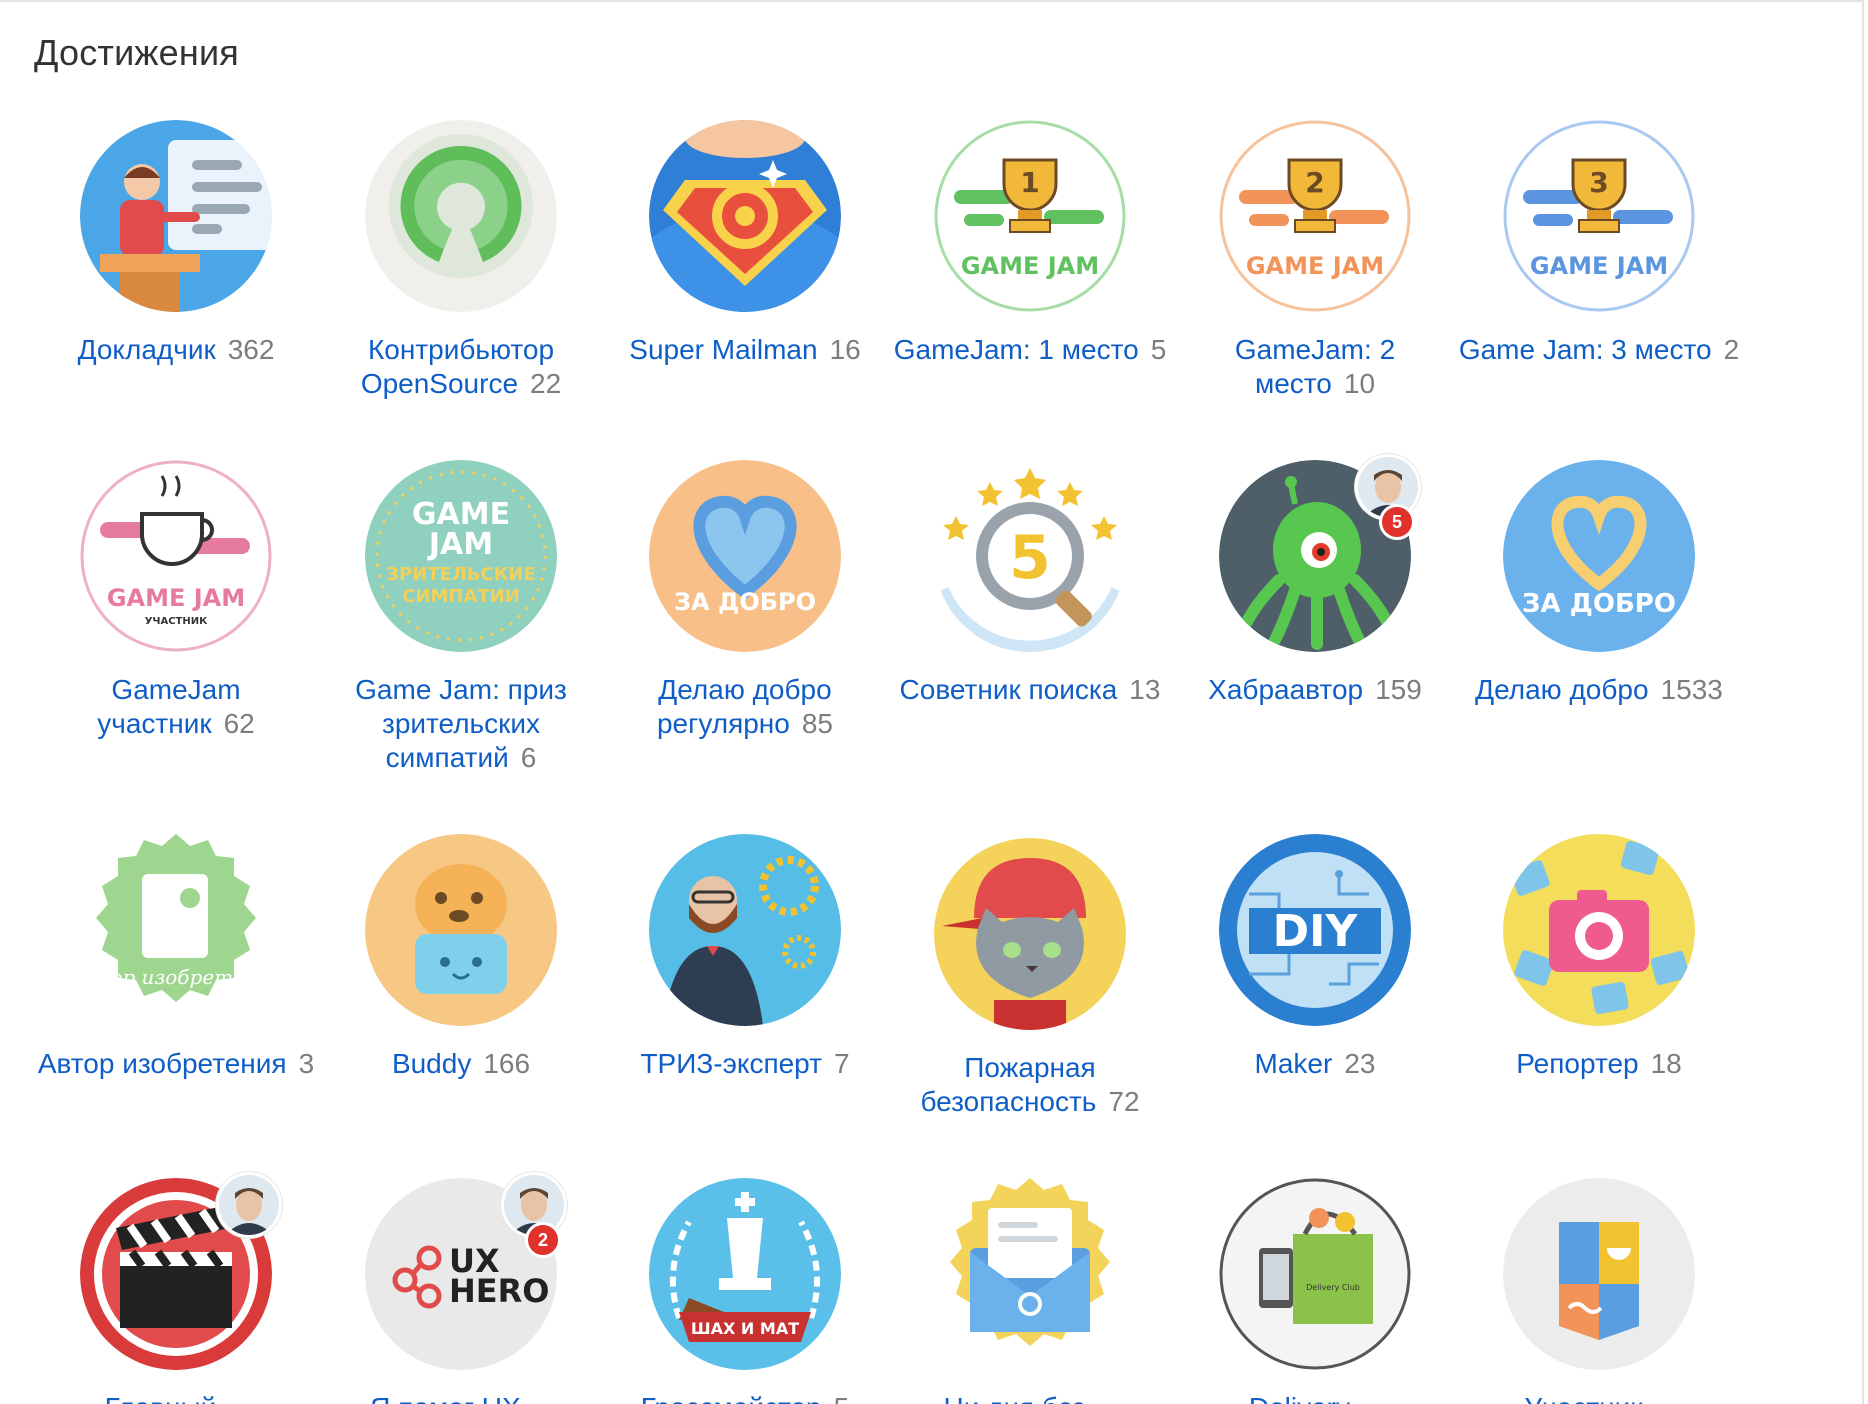 This screenshot has width=1868, height=1404. I want to click on badge-count: 362, so click(251, 349).